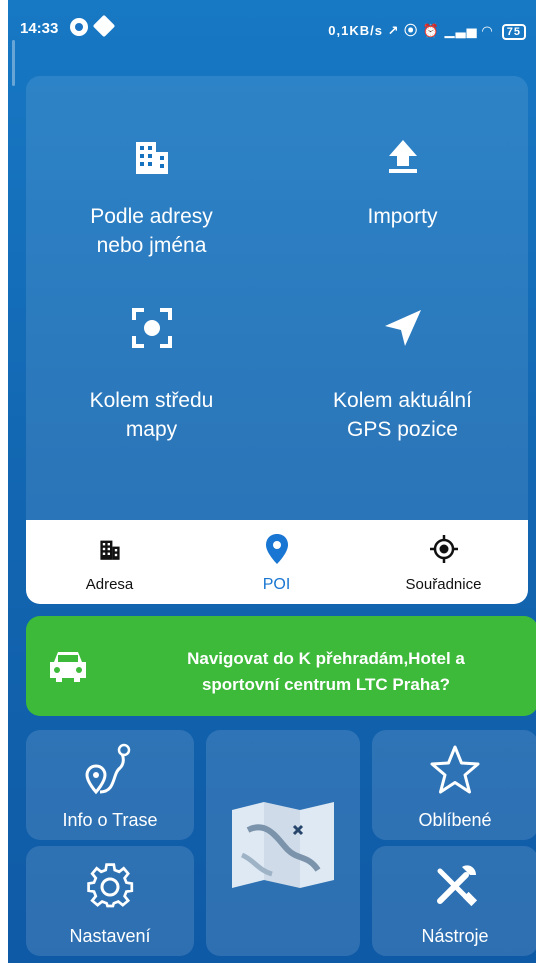  Describe the element at coordinates (454, 770) in the screenshot. I see `star-icon` at that location.